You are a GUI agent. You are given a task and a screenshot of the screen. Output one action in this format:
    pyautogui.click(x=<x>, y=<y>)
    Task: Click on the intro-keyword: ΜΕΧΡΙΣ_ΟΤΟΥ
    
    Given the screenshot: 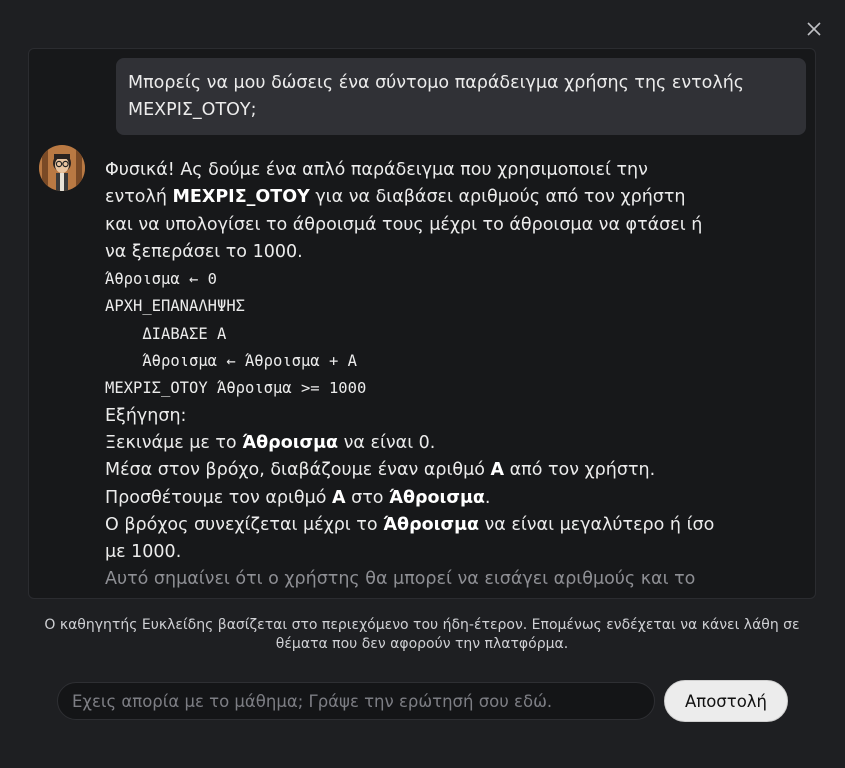 What is the action you would take?
    pyautogui.click(x=241, y=197)
    